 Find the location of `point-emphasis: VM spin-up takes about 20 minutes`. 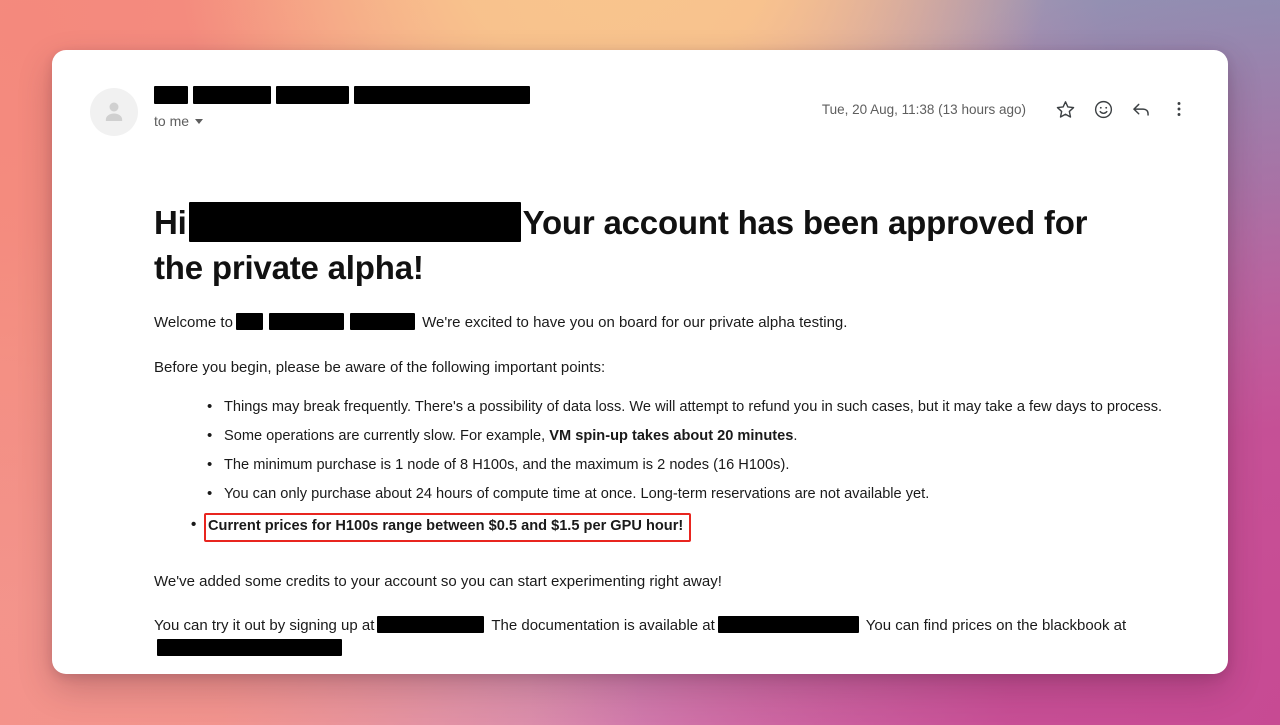

point-emphasis: VM spin-up takes about 20 minutes is located at coordinates (671, 436).